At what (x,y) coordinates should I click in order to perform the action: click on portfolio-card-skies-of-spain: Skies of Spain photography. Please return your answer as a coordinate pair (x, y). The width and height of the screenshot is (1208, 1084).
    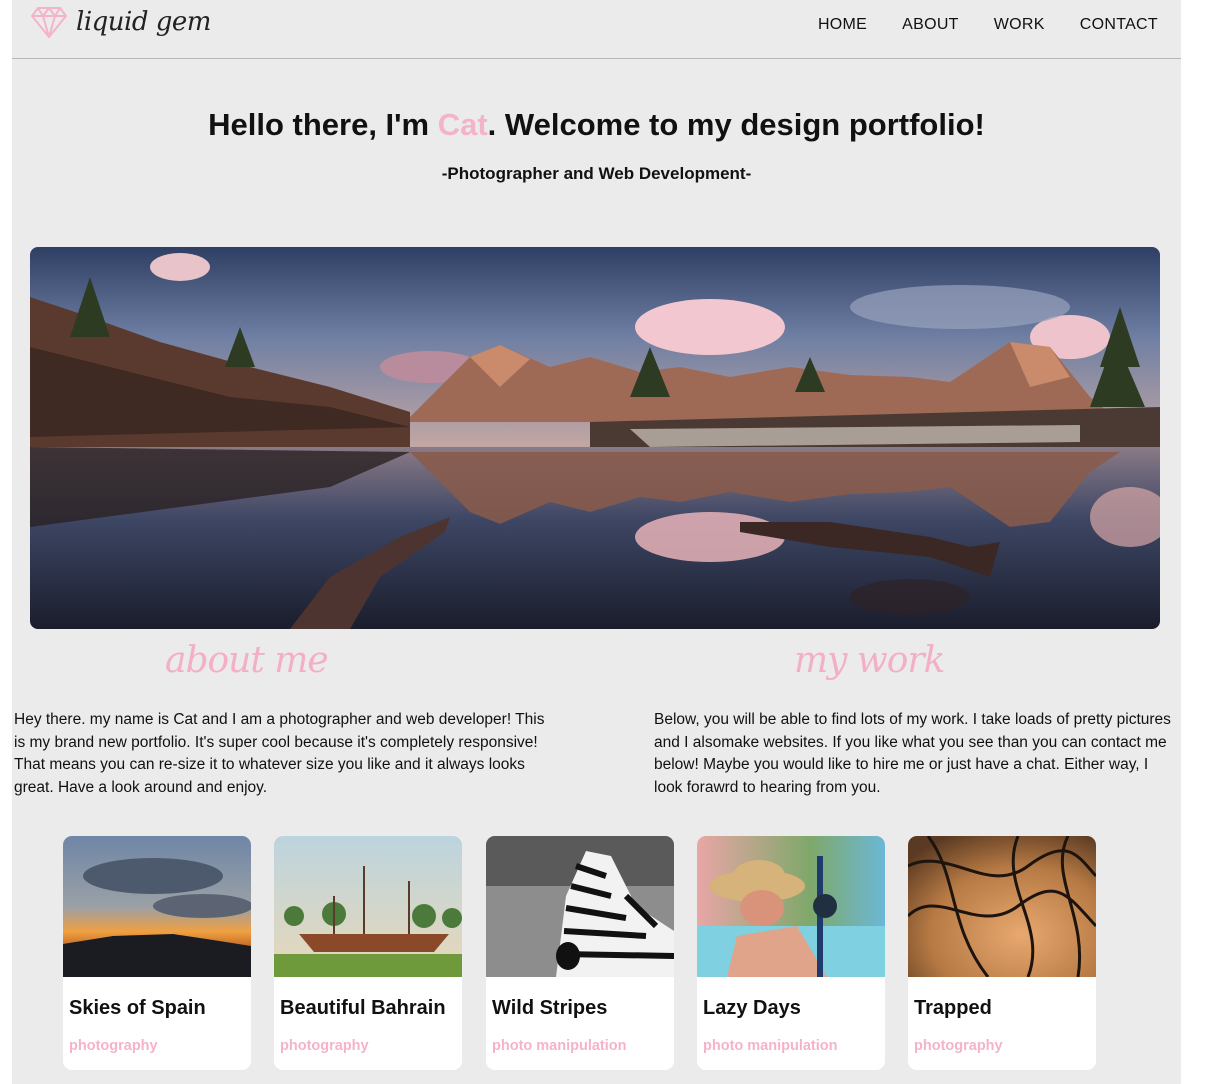
    Looking at the image, I should click on (157, 953).